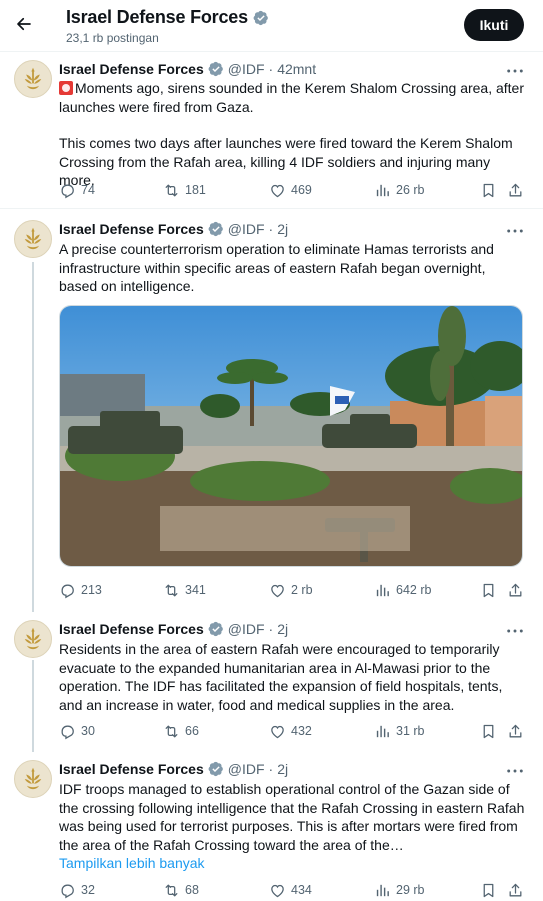  Describe the element at coordinates (77, 890) in the screenshot. I see `reply-button: 32` at that location.